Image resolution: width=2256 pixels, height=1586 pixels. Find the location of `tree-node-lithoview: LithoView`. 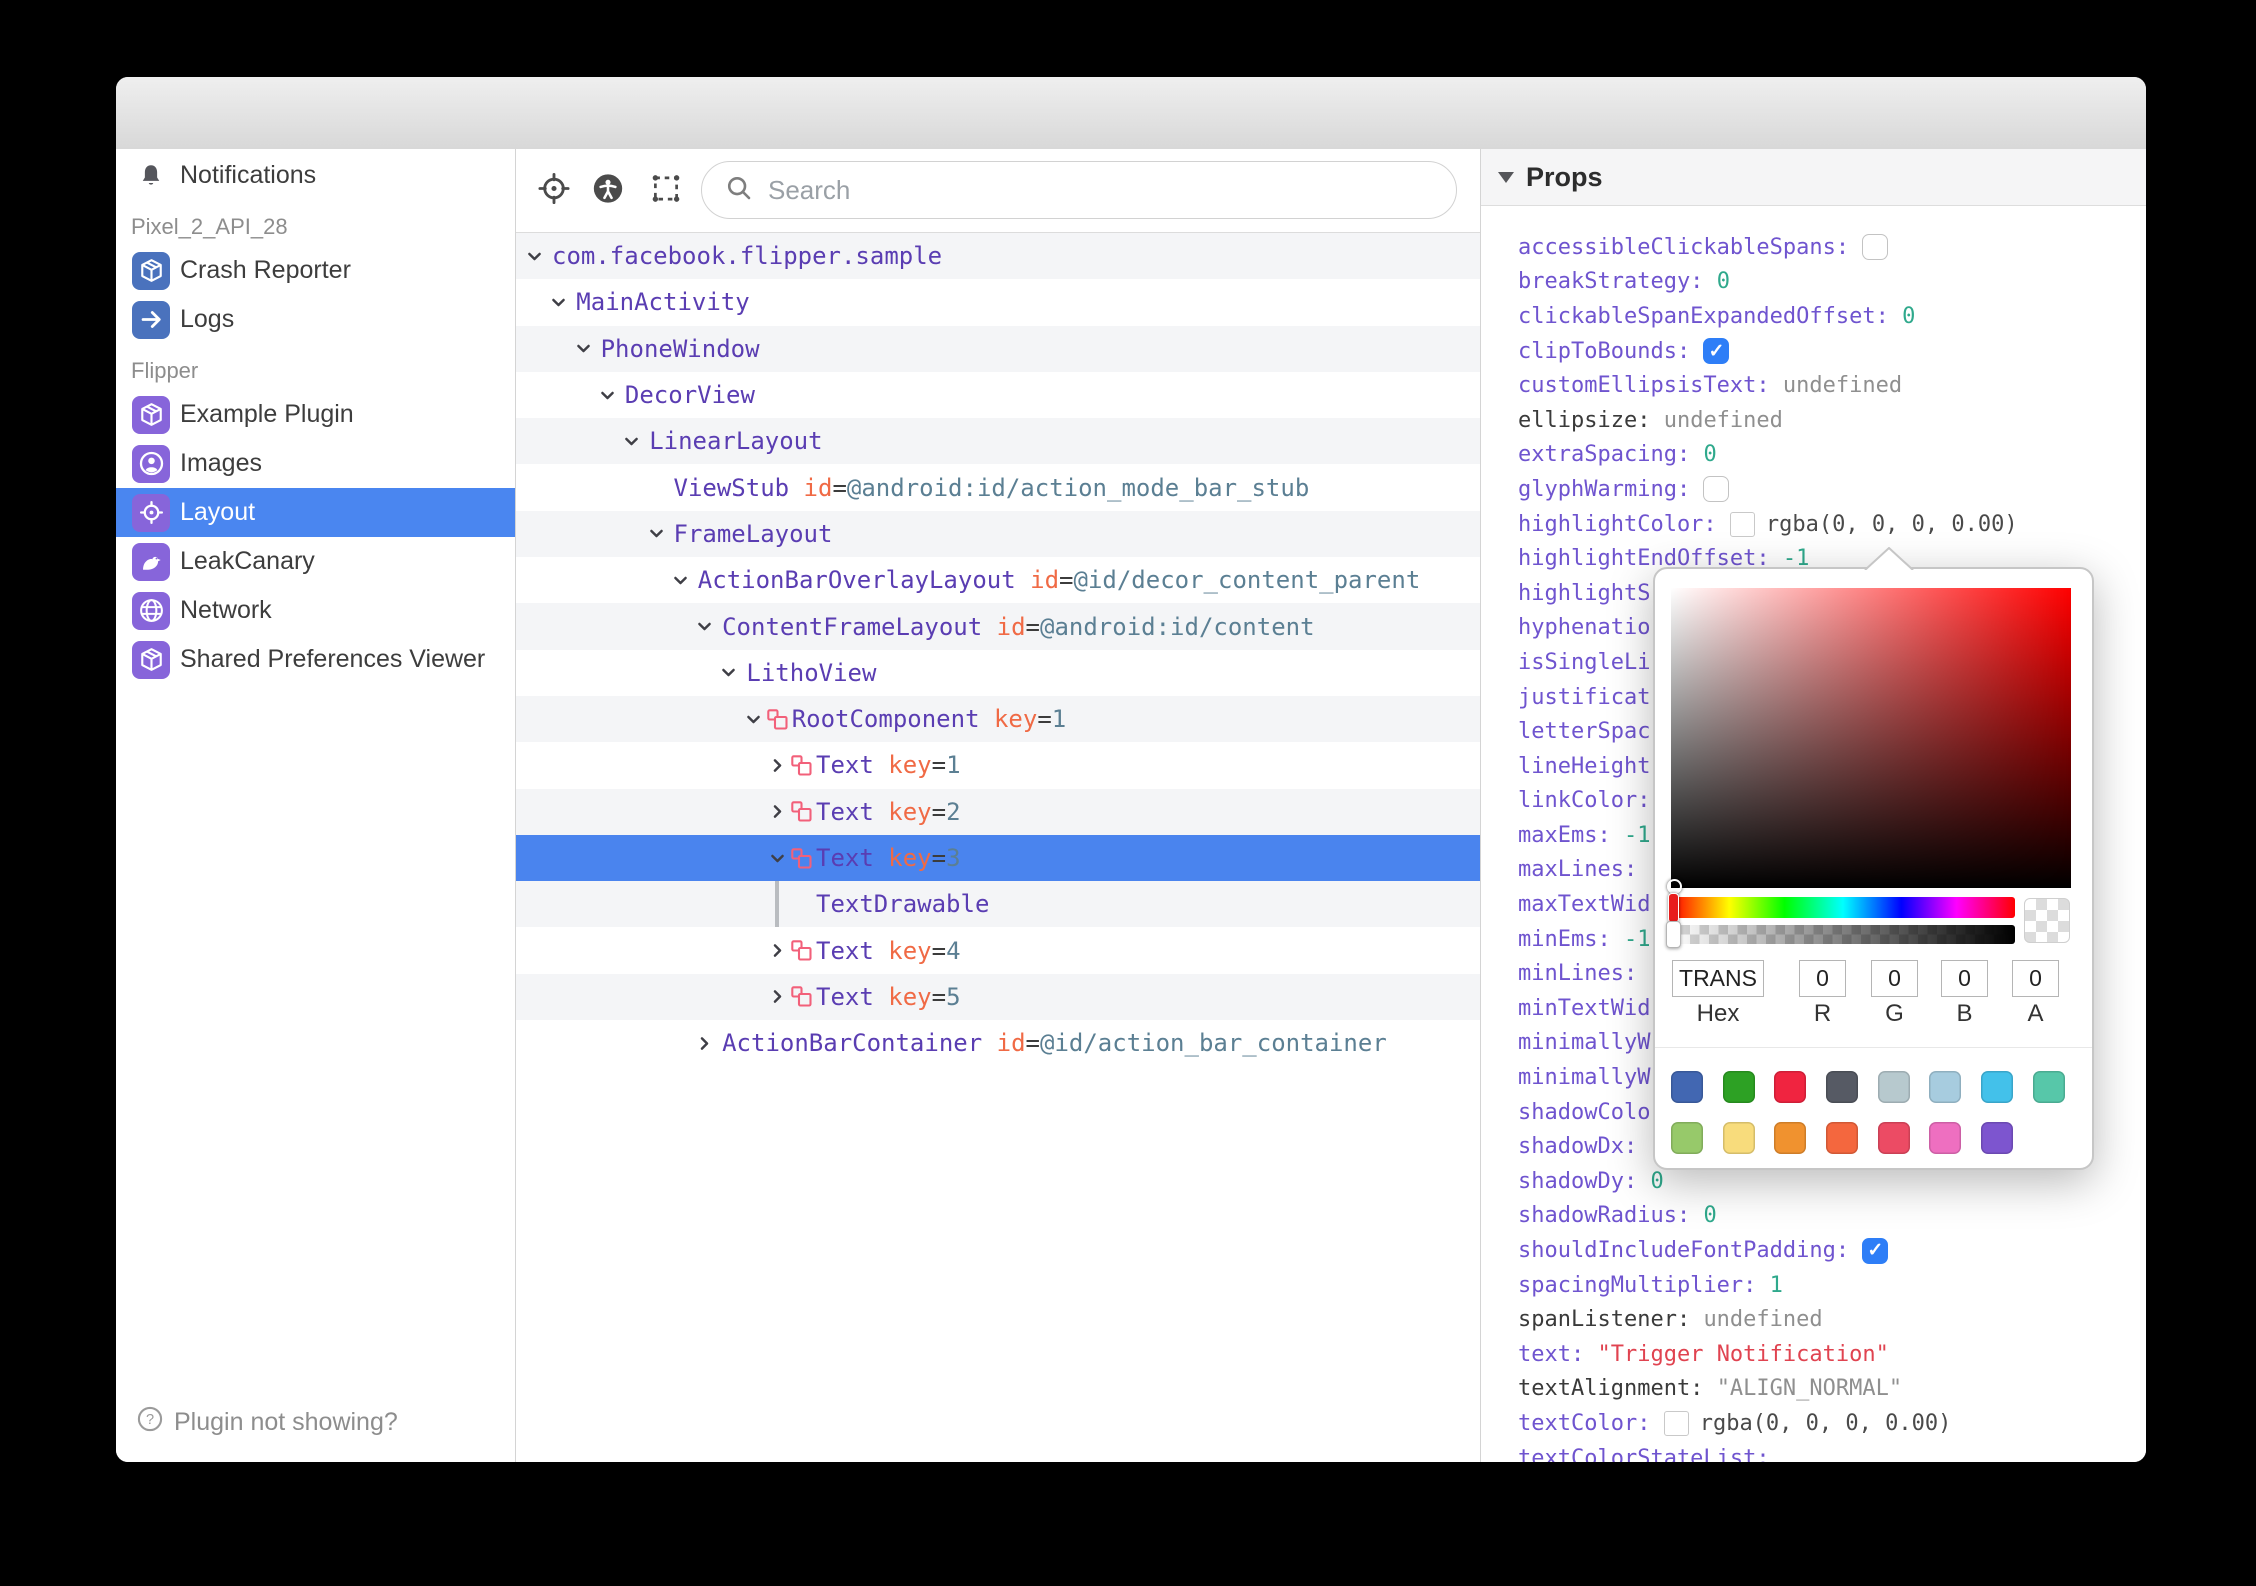

tree-node-lithoview: LithoView is located at coordinates (998, 672).